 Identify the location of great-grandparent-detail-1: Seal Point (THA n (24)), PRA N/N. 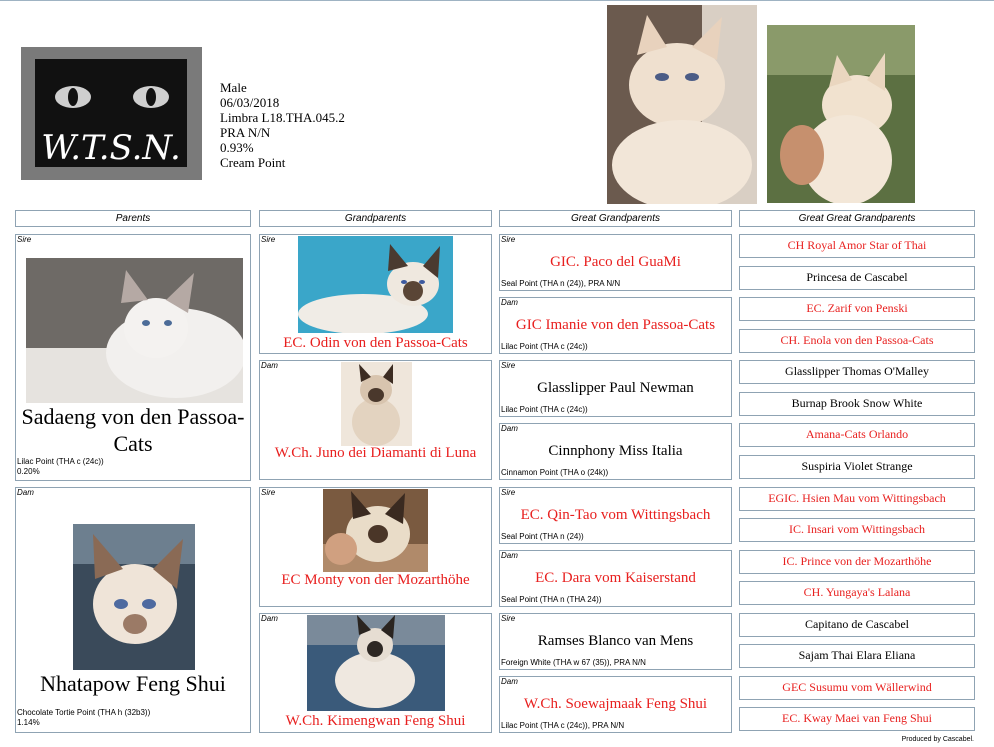
(561, 283).